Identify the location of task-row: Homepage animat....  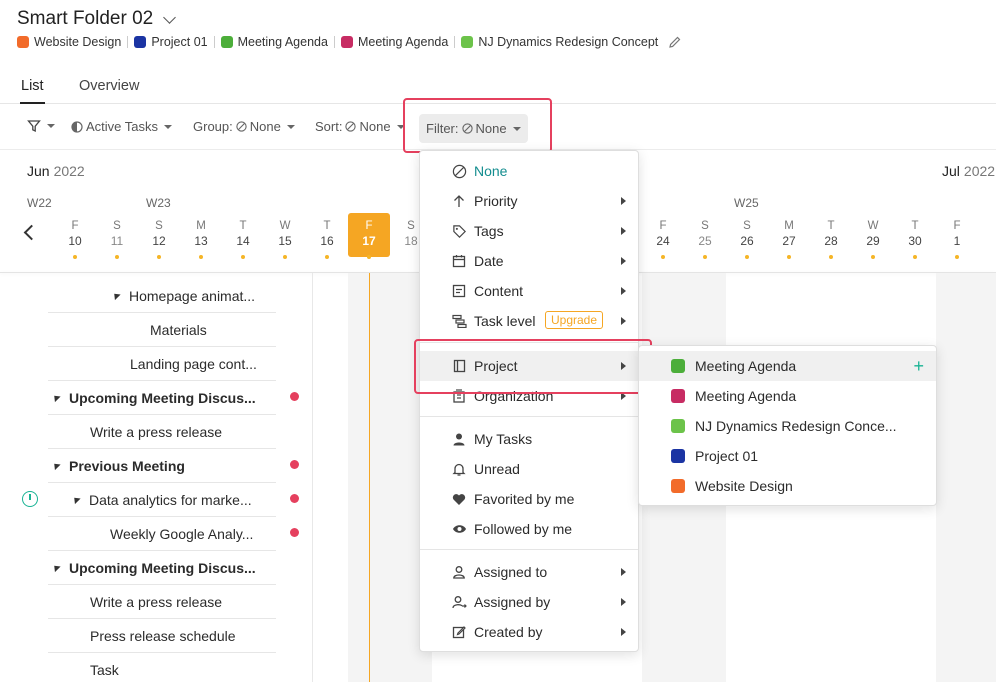
(162, 296).